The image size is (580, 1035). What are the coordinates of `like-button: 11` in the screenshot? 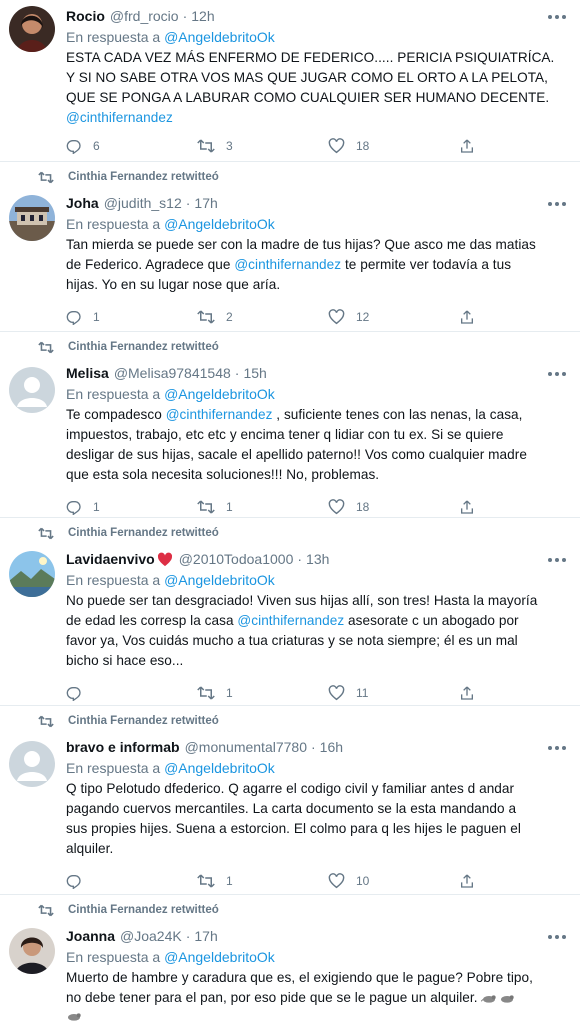 It's located at (393, 693).